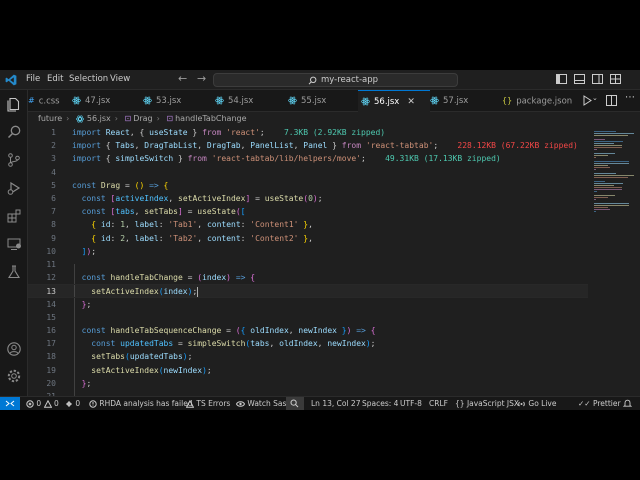 This screenshot has width=640, height=480. What do you see at coordinates (335, 404) in the screenshot?
I see `cursor-position: Ln 13, Col 27` at bounding box center [335, 404].